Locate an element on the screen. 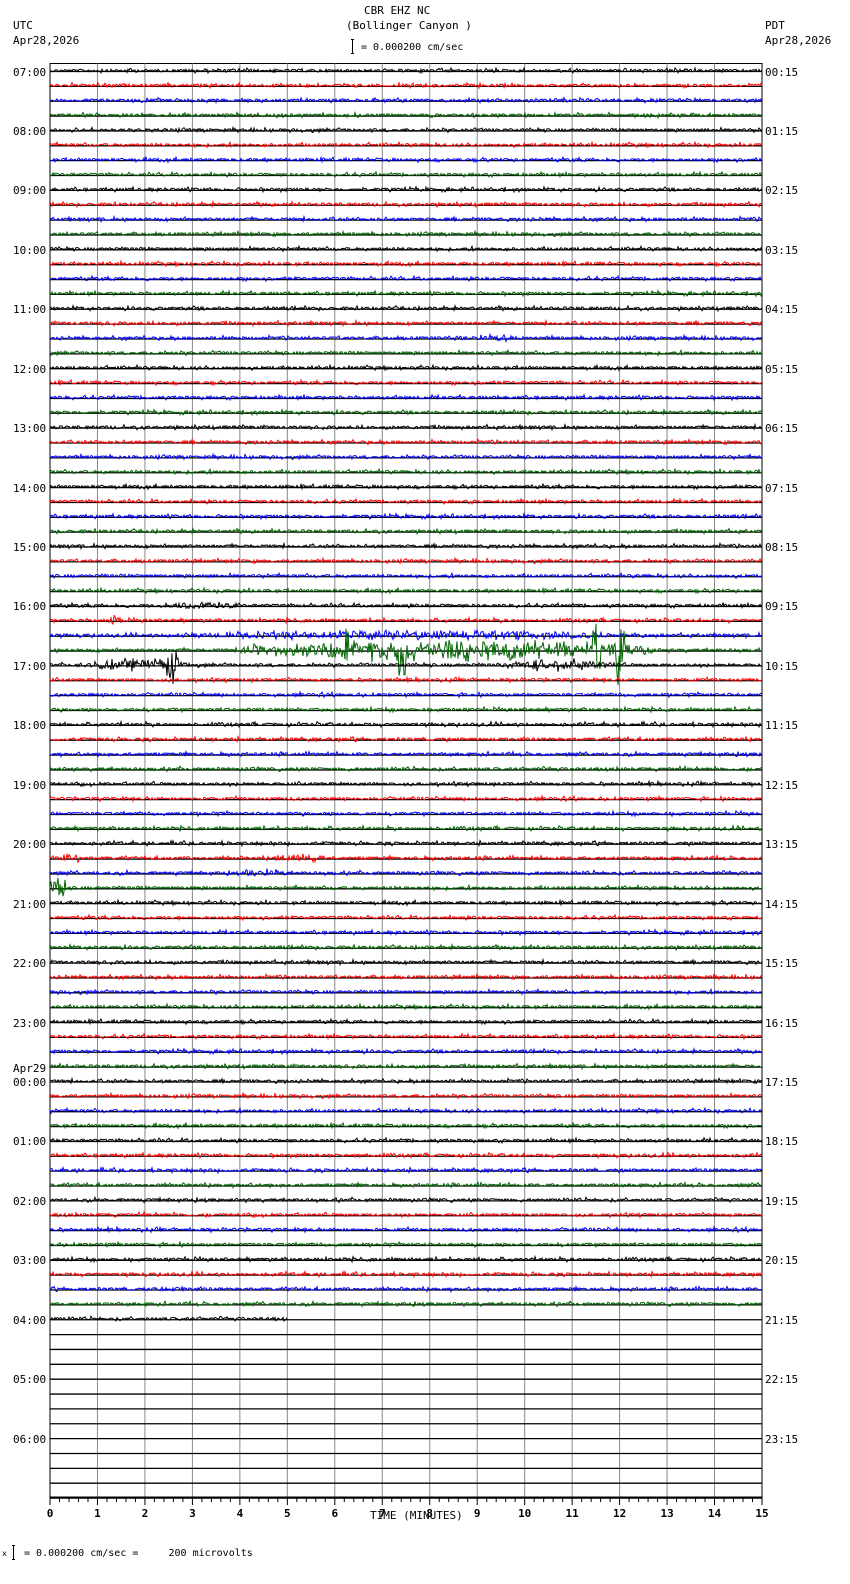 This screenshot has width=850, height=1584. pdt-hour-label: 14:15 is located at coordinates (782, 904).